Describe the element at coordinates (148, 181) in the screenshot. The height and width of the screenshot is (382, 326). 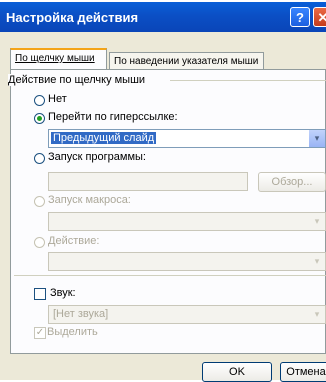
I see `program-path-input` at that location.